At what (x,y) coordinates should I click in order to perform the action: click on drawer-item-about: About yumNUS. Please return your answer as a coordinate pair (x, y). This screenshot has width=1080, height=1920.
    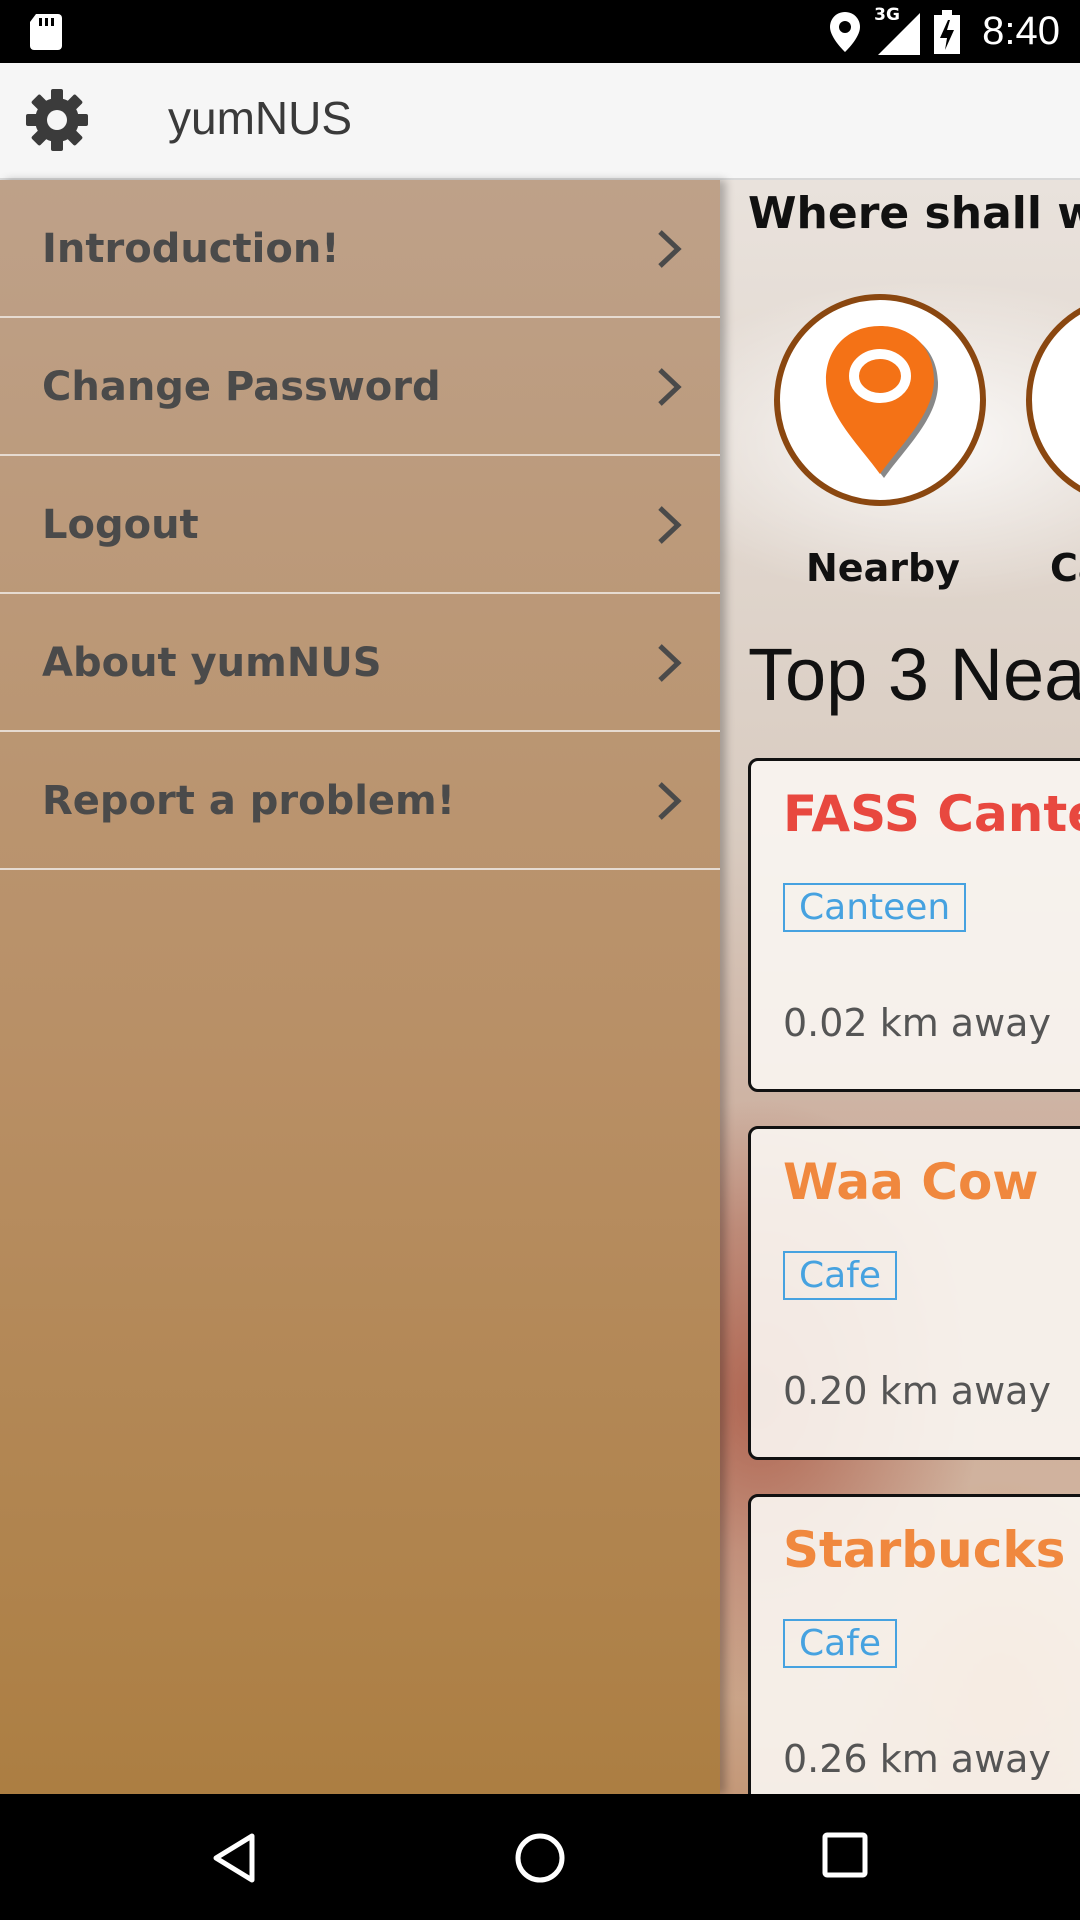
    Looking at the image, I should click on (360, 663).